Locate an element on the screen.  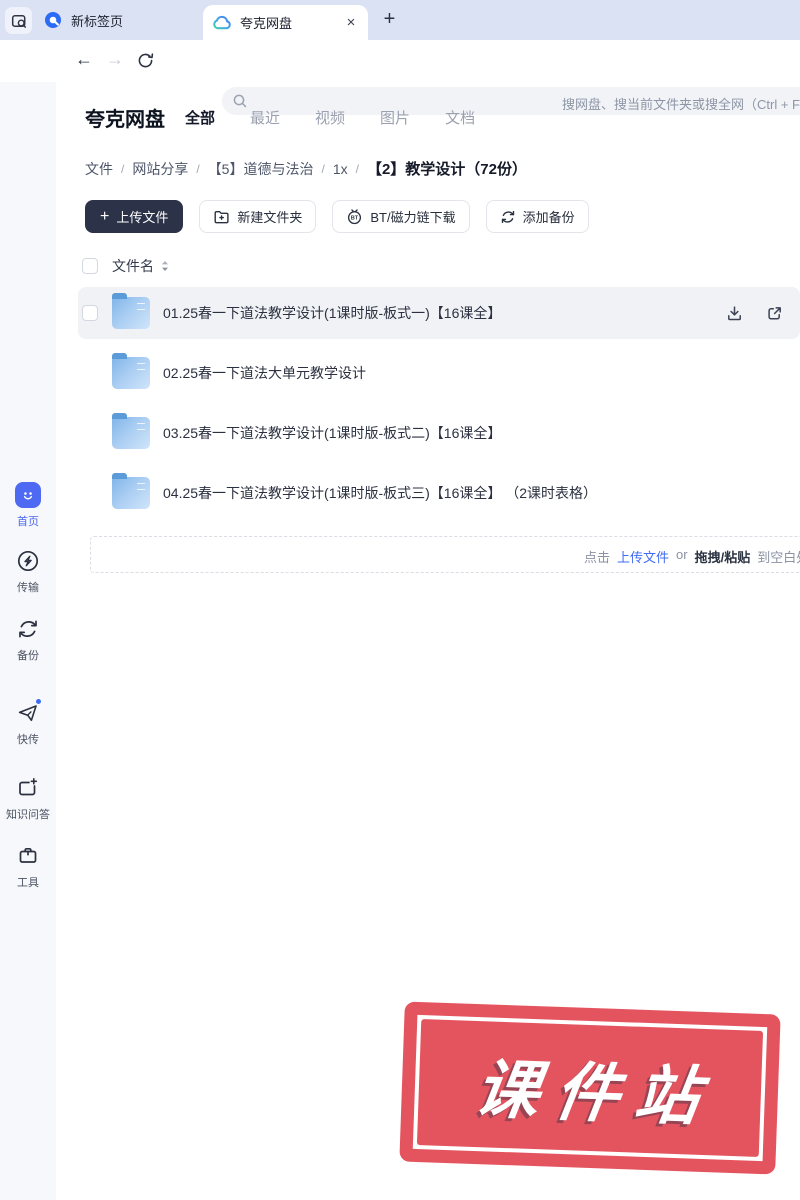
backup-icon is located at coordinates (28, 629).